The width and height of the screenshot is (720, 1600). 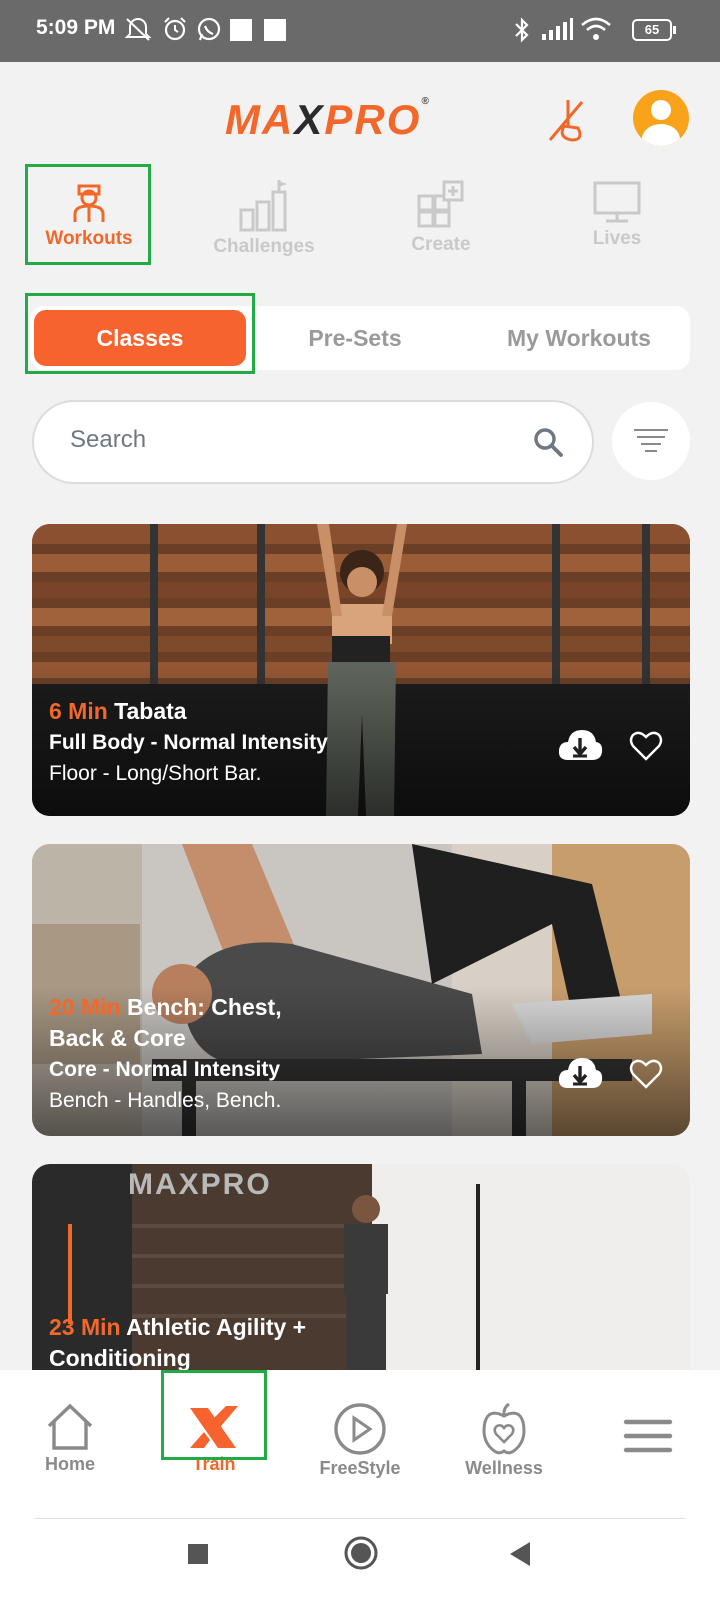 I want to click on nav-menu, so click(x=648, y=1436).